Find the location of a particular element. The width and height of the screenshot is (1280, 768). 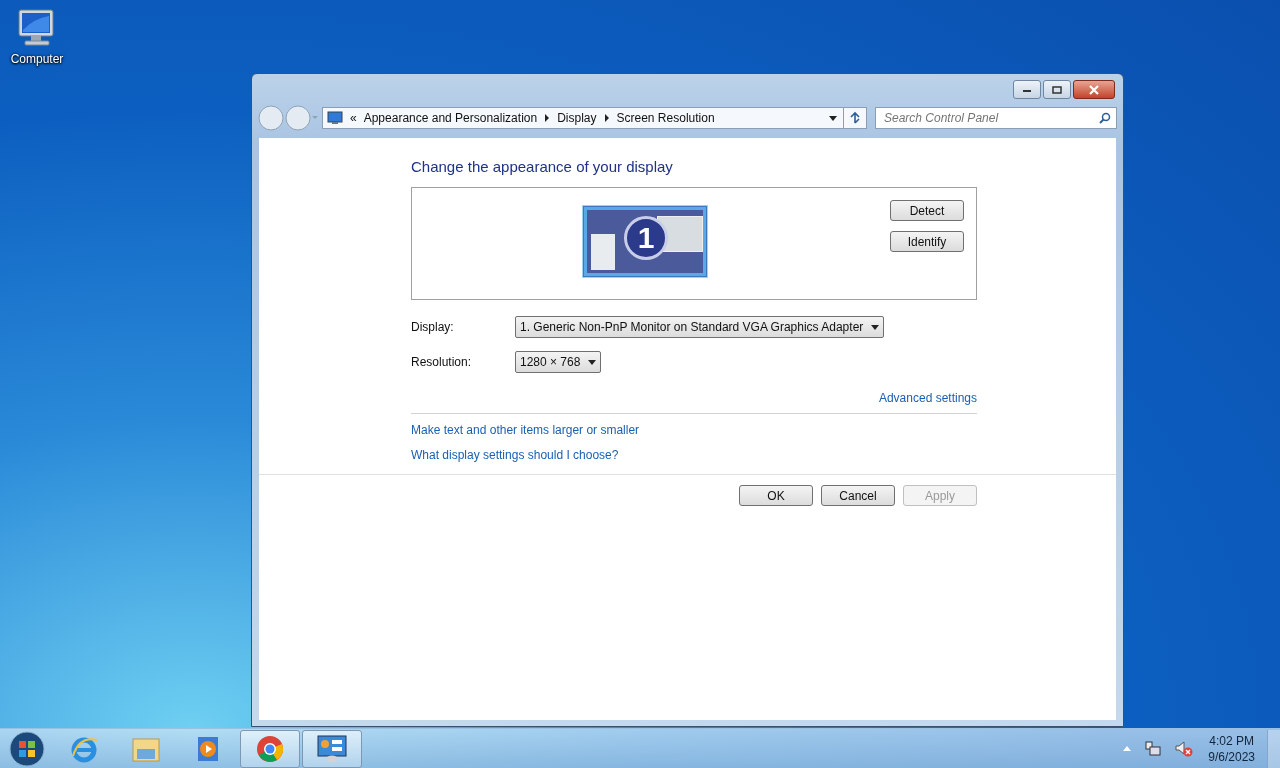

maximize-icon is located at coordinates (1057, 89).